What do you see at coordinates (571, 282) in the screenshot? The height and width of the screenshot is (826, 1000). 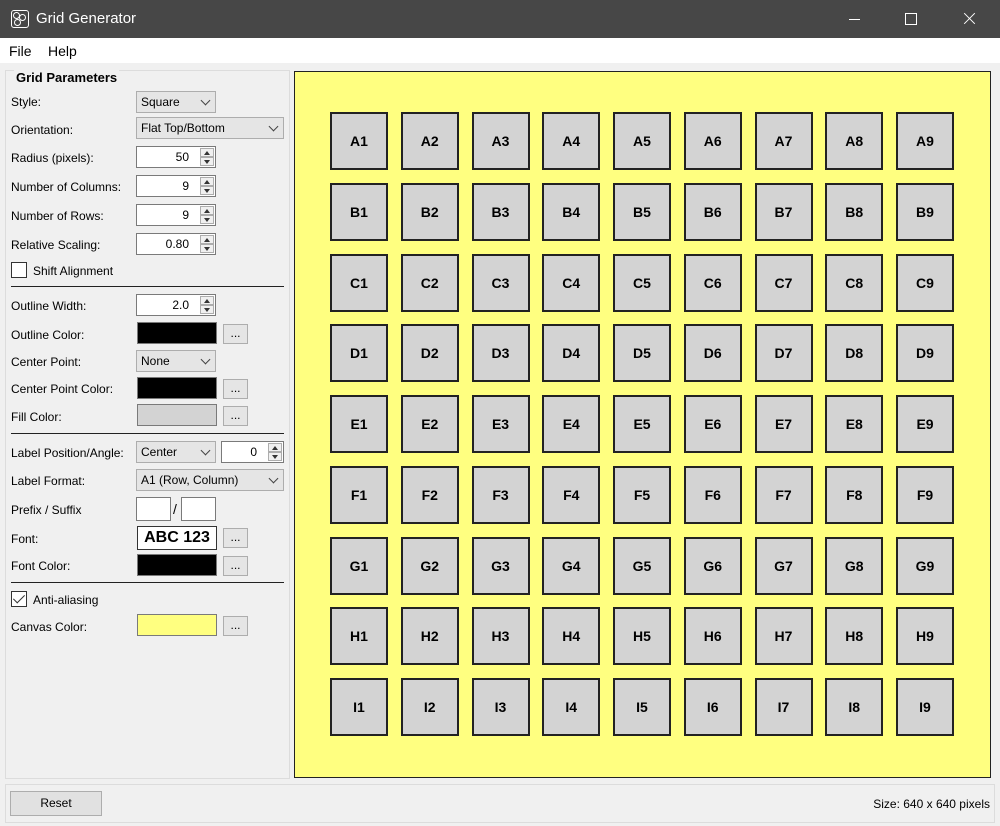 I see `grid-cell: C4` at bounding box center [571, 282].